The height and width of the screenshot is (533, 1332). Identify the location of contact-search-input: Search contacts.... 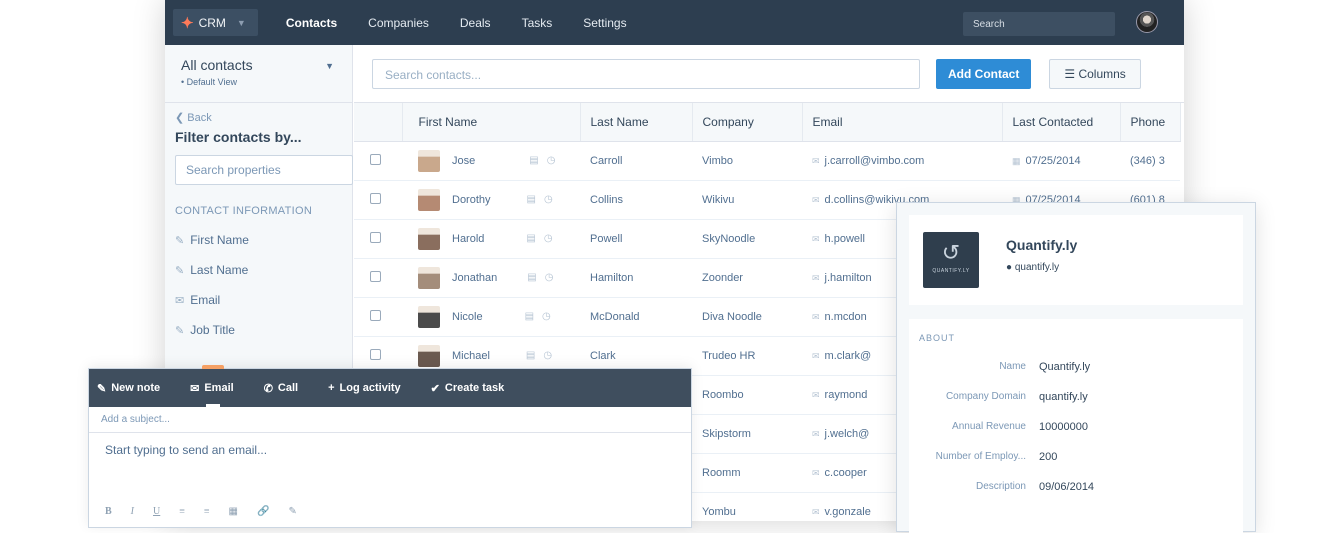
(646, 73).